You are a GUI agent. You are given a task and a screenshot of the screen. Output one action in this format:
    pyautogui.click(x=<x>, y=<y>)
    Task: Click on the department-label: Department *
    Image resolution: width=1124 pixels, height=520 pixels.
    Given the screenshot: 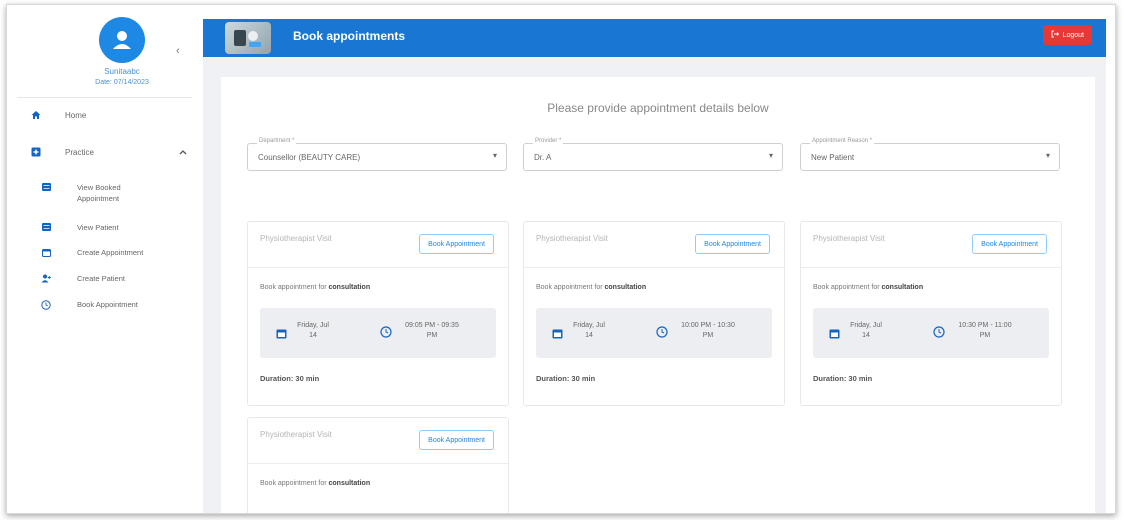 What is the action you would take?
    pyautogui.click(x=277, y=141)
    